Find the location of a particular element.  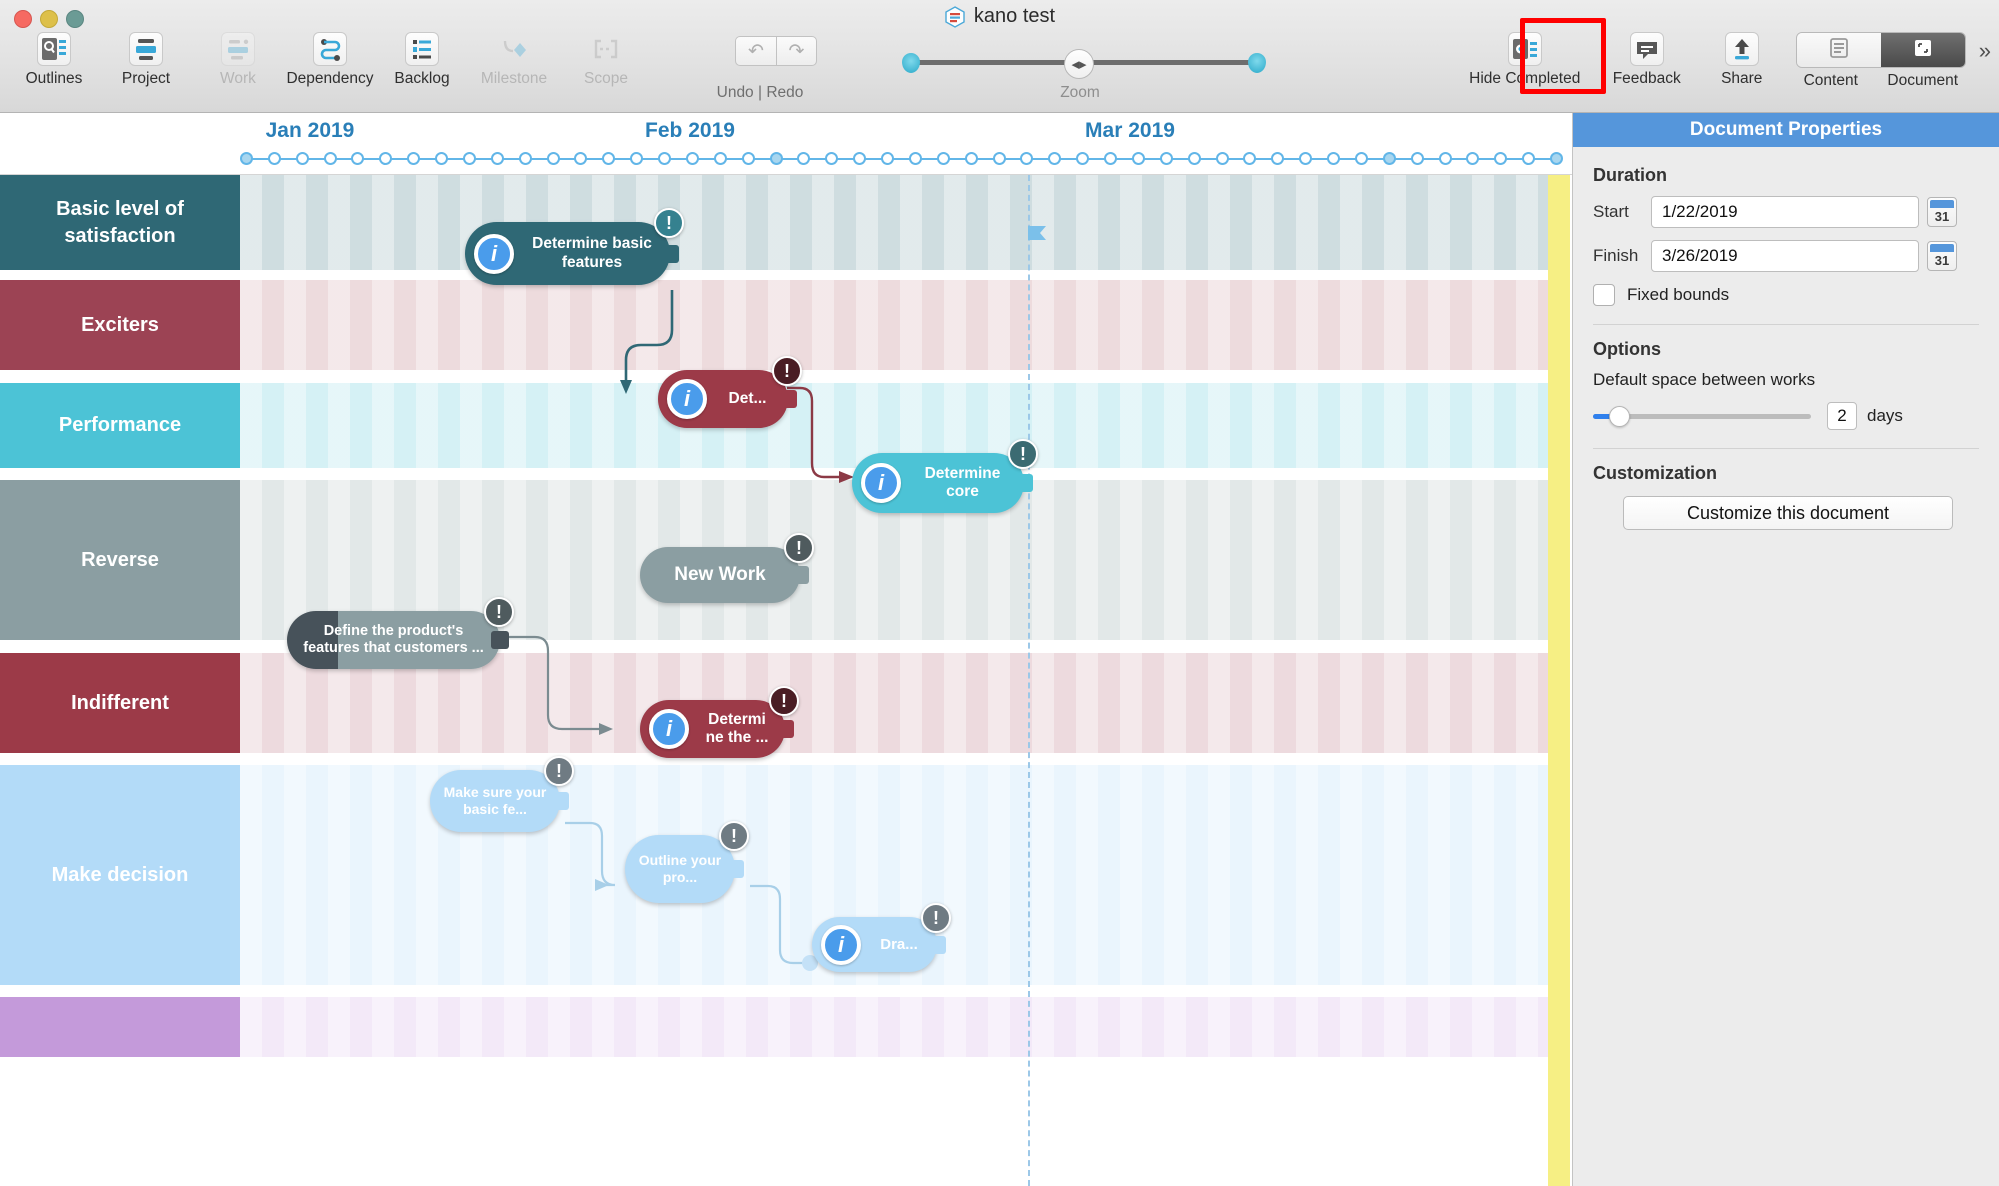

slider-knob is located at coordinates (1619, 416).